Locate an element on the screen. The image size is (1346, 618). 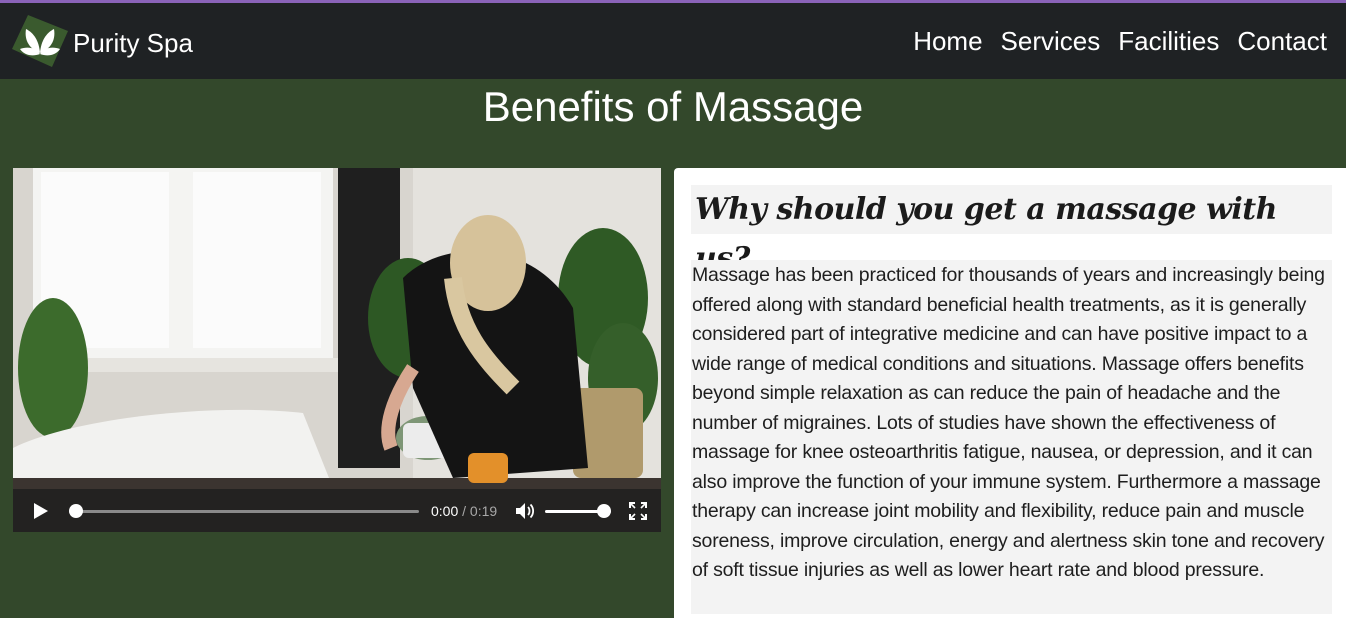
time-display: 0:00 / 0:19 is located at coordinates (464, 511).